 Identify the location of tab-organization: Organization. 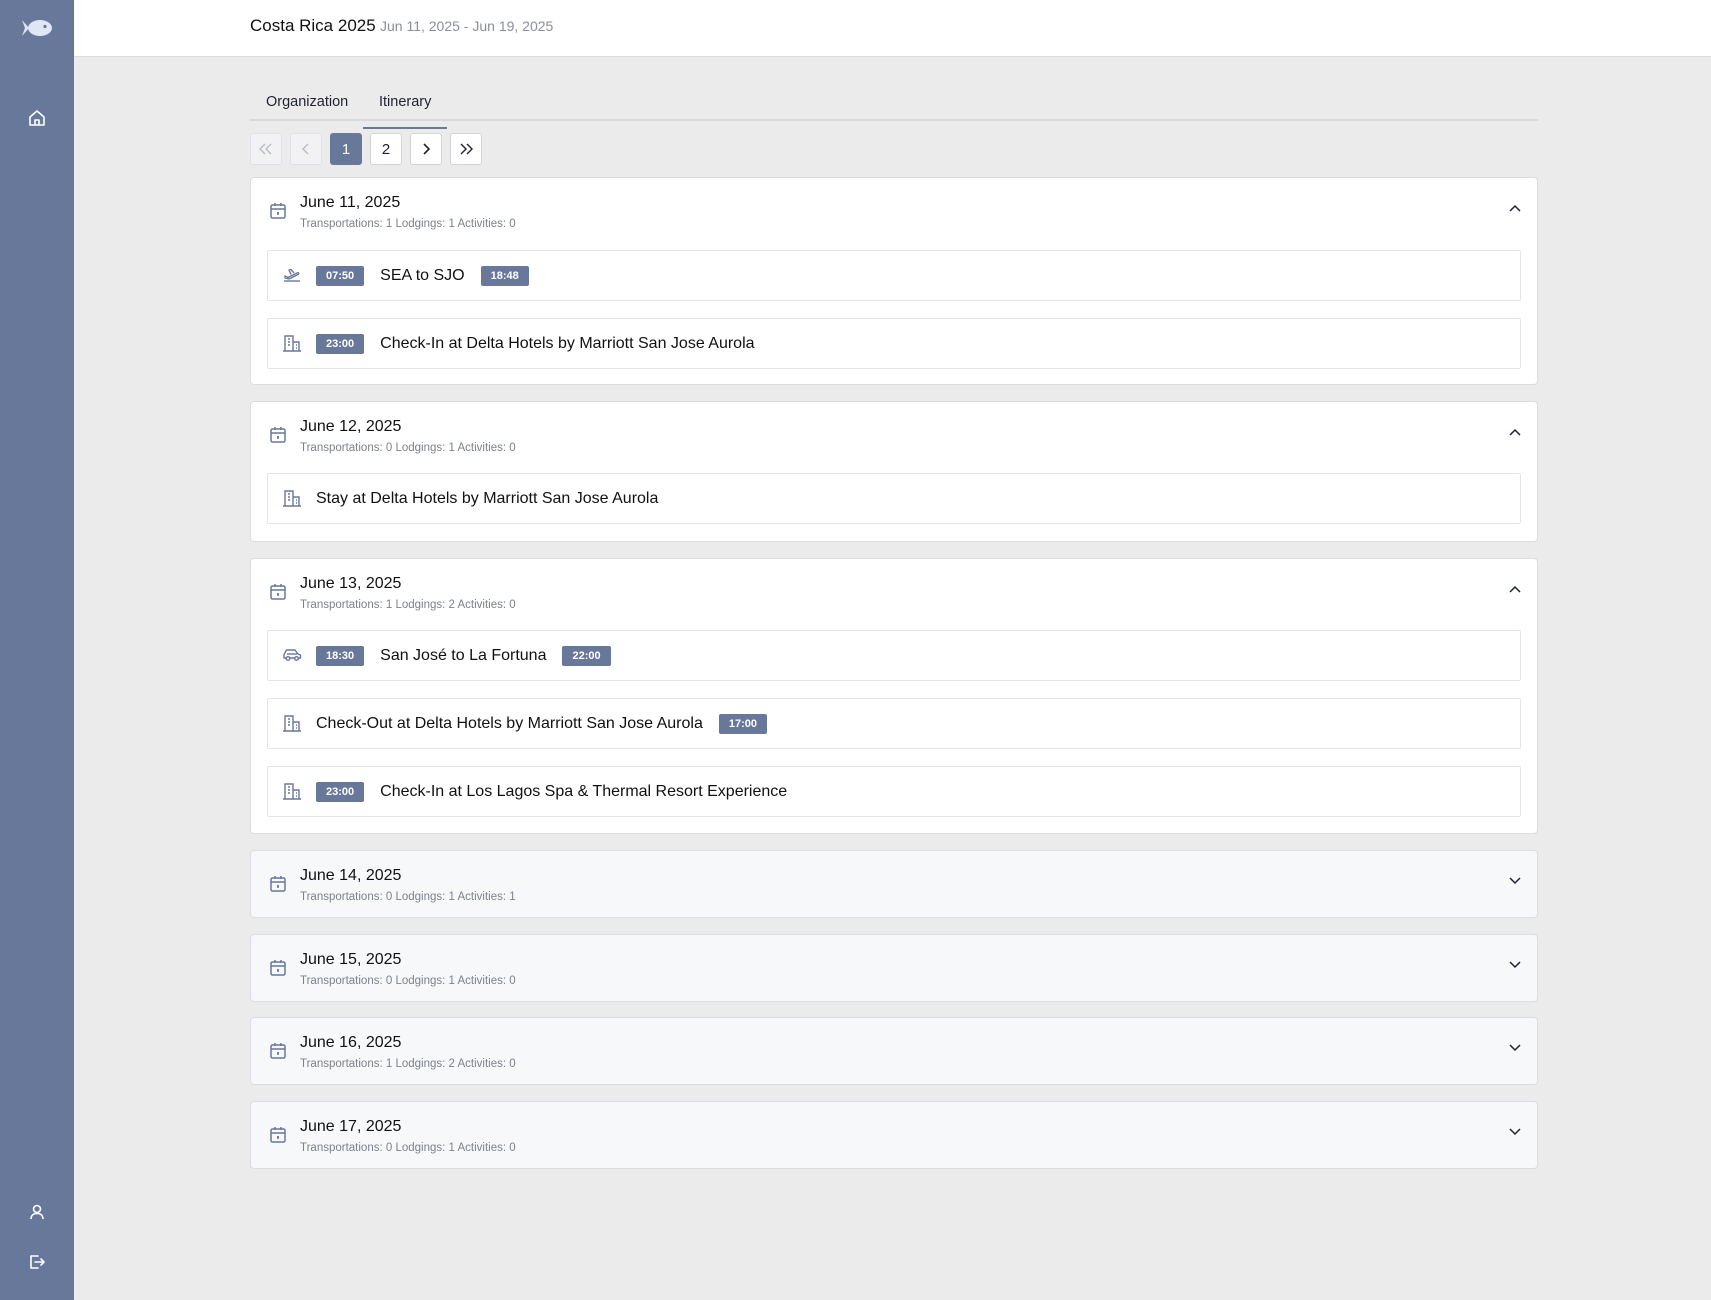
(307, 107).